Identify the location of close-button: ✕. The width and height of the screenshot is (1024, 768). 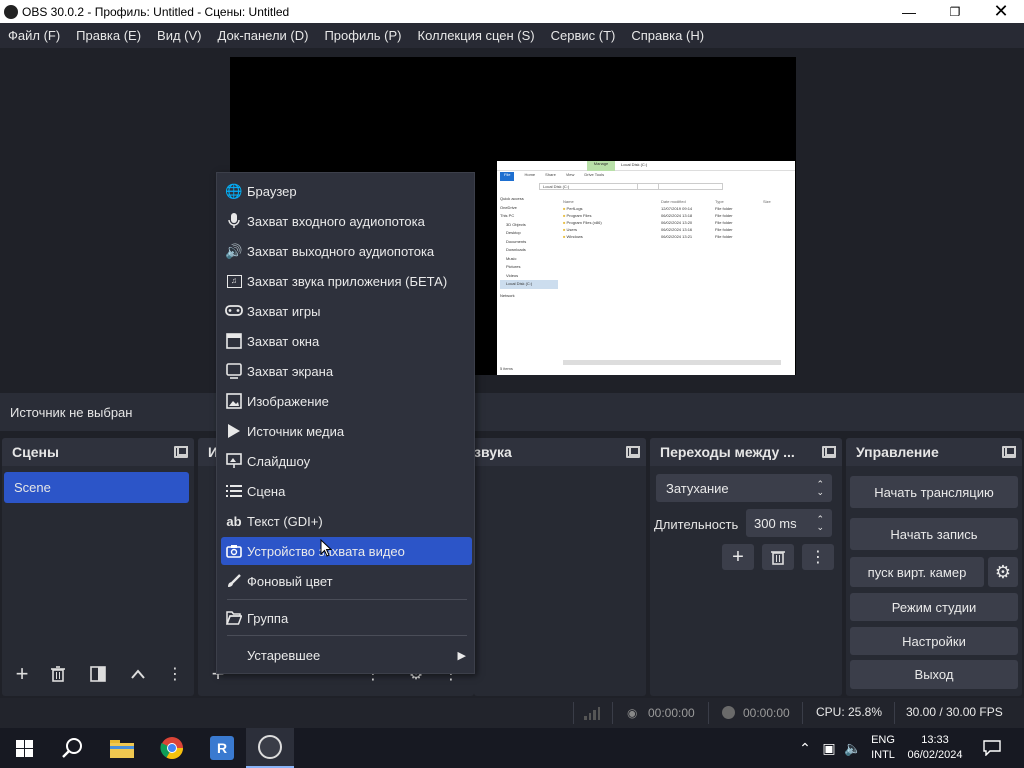
(1001, 11).